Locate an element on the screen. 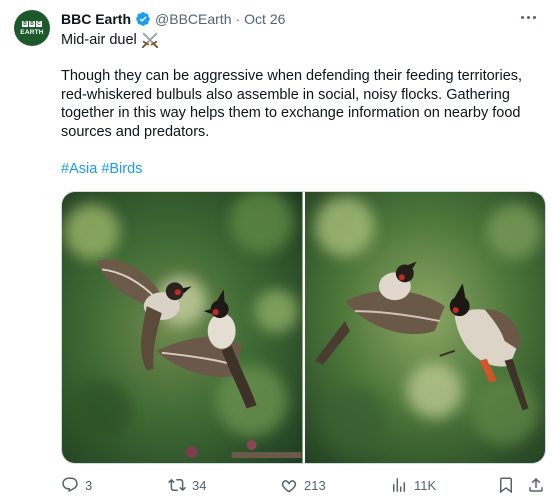  tweet-header: BBC Earth @BBCEarth · Oct 26 is located at coordinates (173, 19).